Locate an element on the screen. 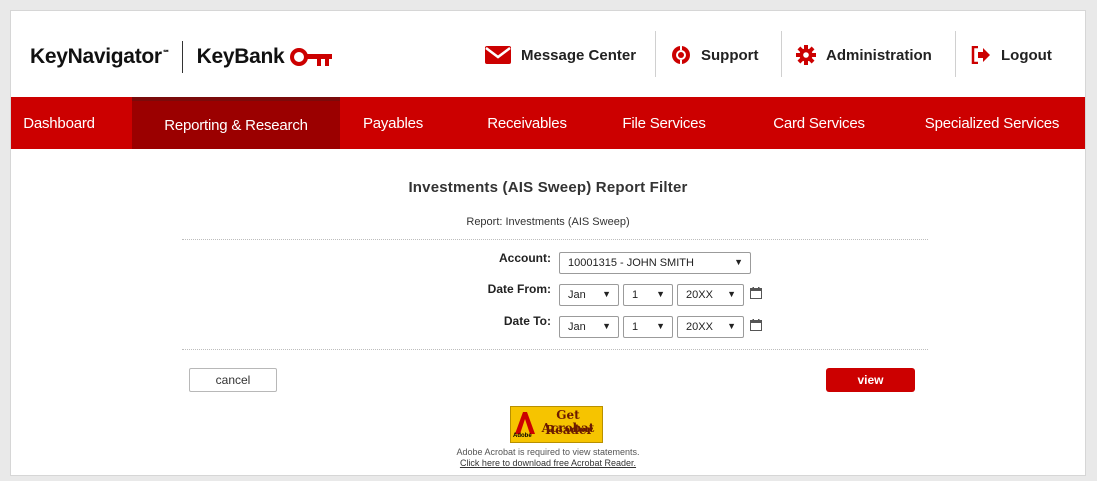 Image resolution: width=1097 pixels, height=481 pixels. nav-specialized-services: Specialized Services is located at coordinates (992, 123).